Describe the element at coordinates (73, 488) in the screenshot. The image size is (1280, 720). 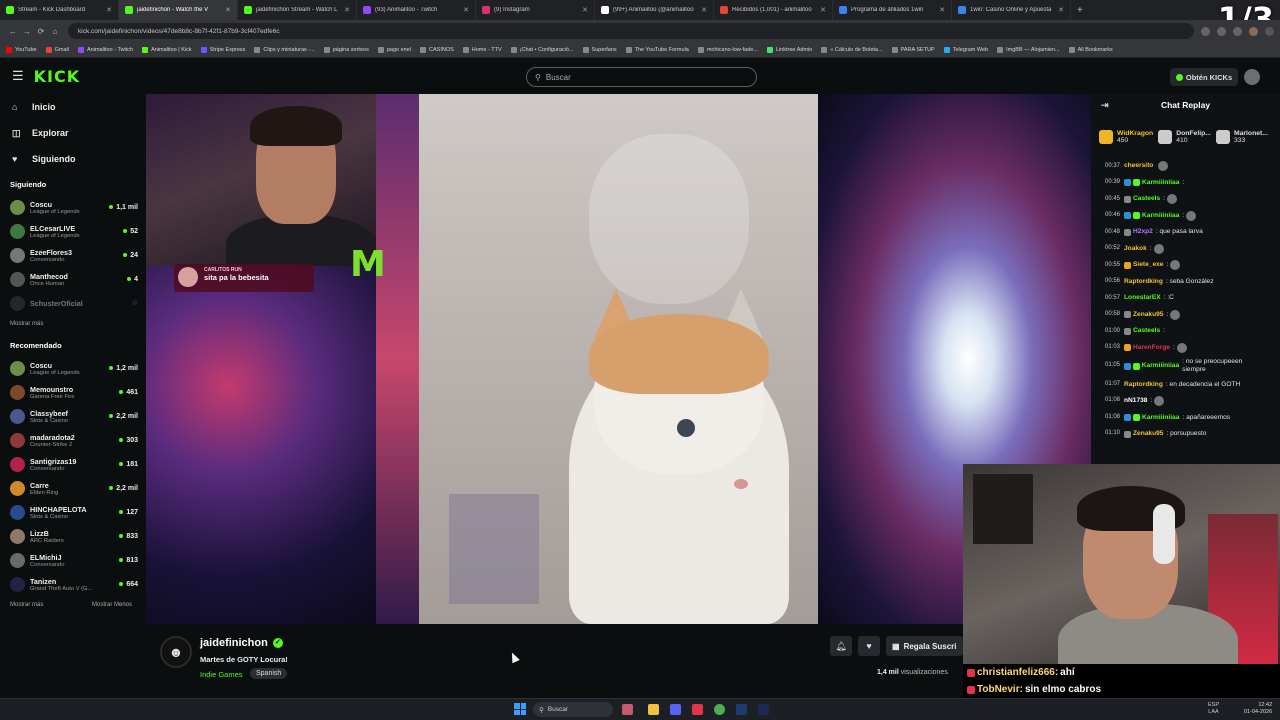
I see `channel-item: Carre Elden Ring 2,2 mil` at that location.